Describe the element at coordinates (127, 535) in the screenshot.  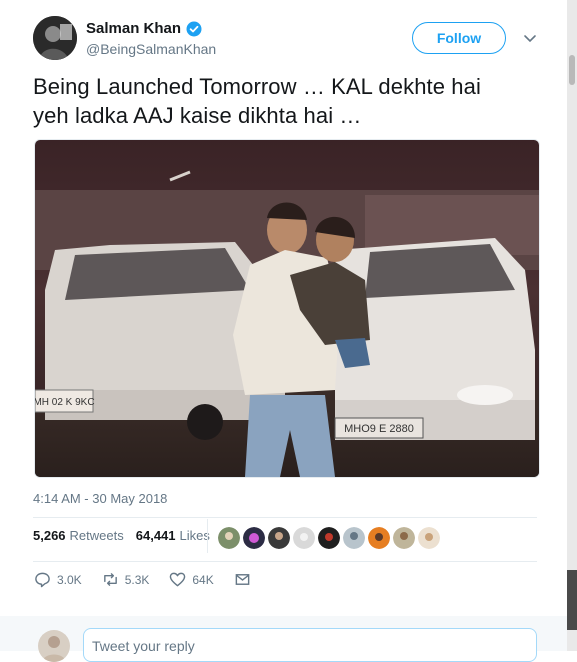
I see `tweet-stats: 5,266 Retweets 64,441 Likes` at that location.